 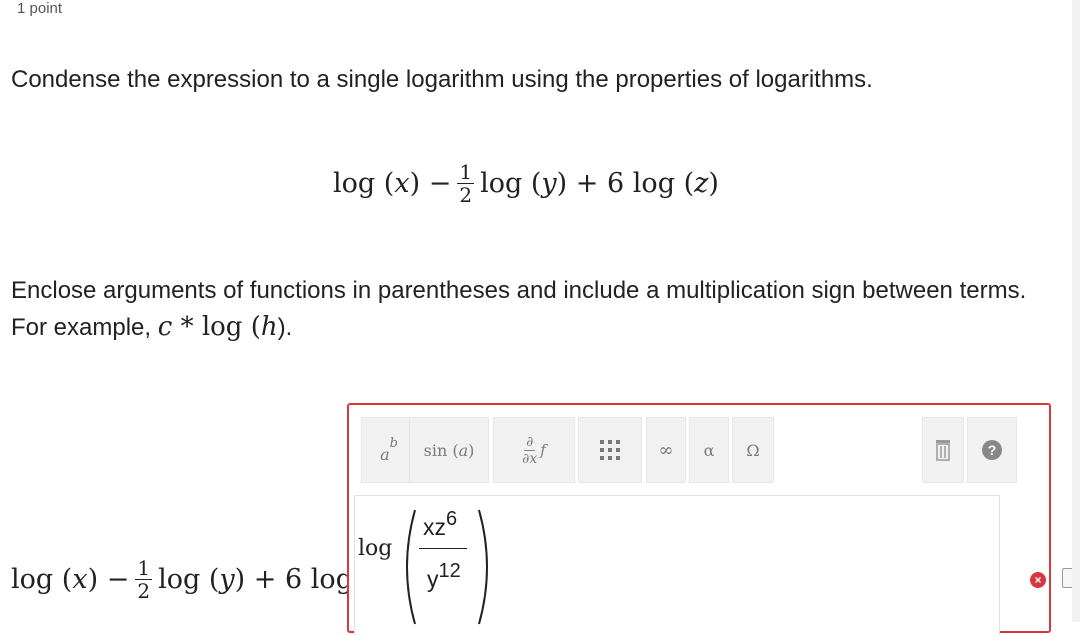 I want to click on matrix-grid-icon, so click(x=610, y=450).